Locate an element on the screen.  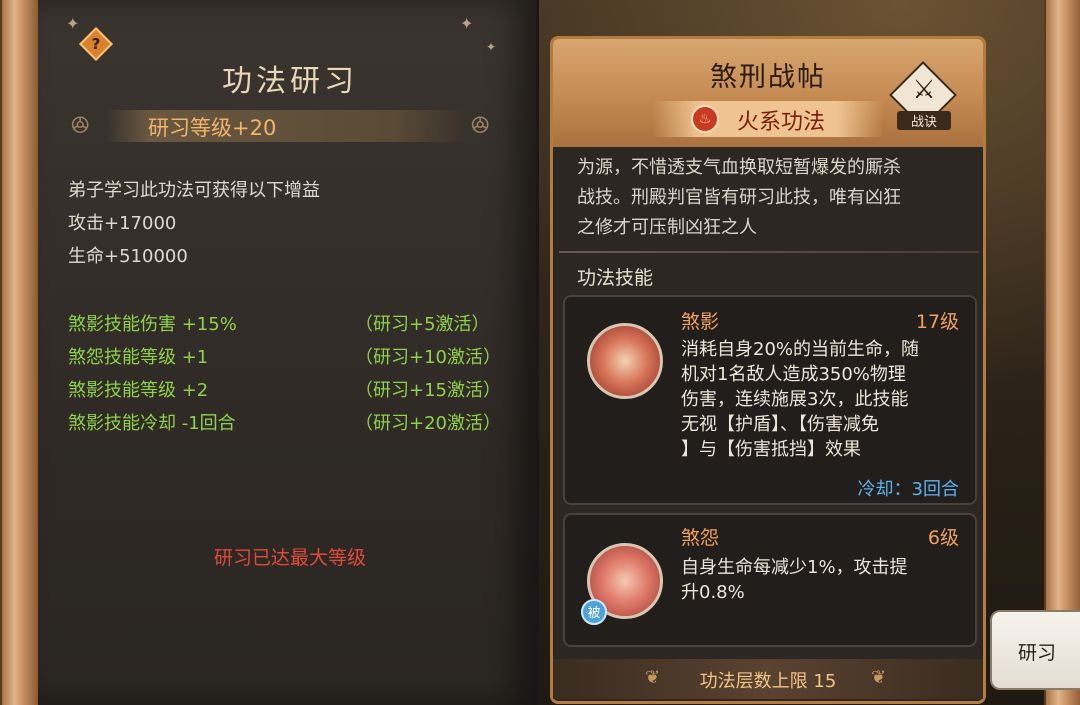
layer-limit-footer: ❦ 功法层数上限 15 ❦ is located at coordinates (768, 679).